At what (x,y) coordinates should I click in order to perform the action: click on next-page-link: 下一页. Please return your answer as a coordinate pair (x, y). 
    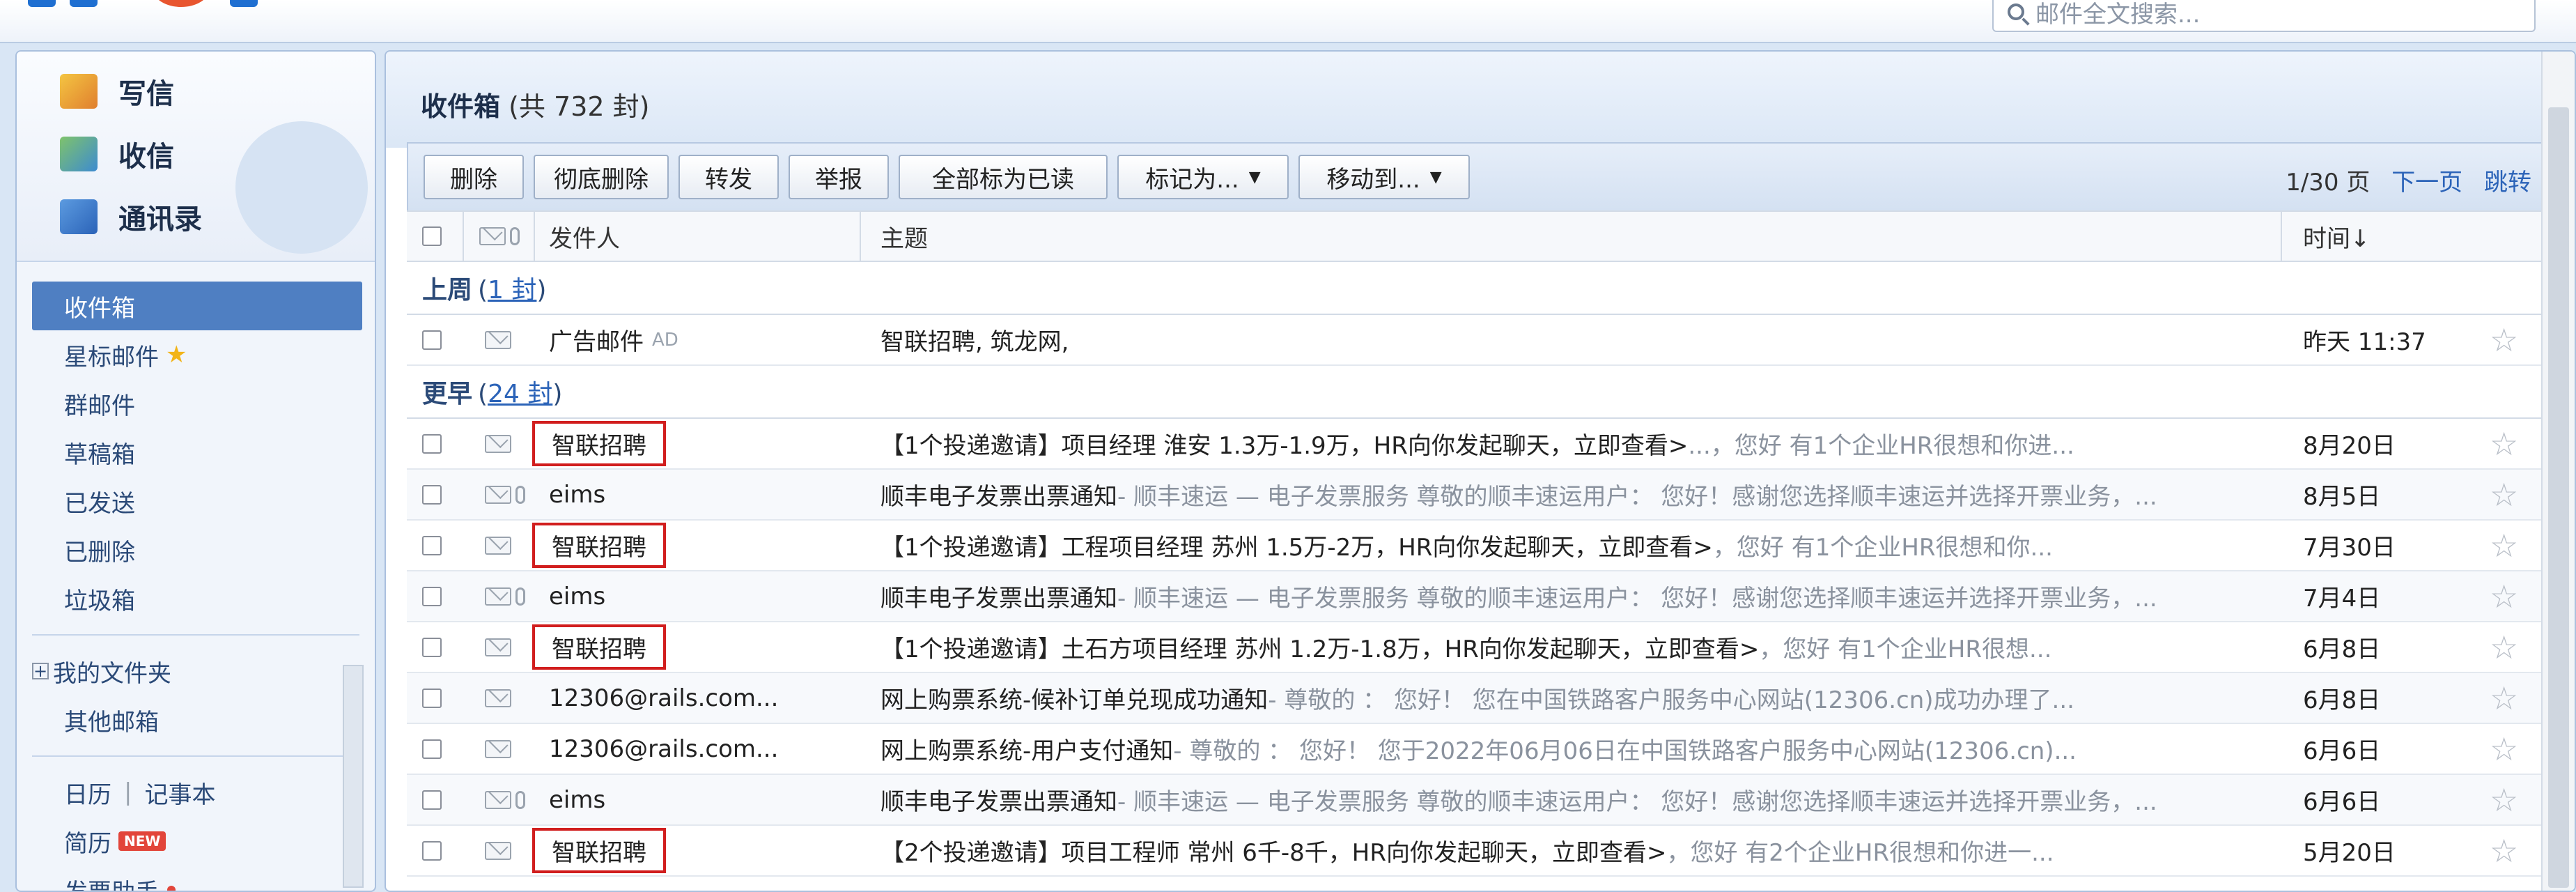
    Looking at the image, I should click on (2426, 183).